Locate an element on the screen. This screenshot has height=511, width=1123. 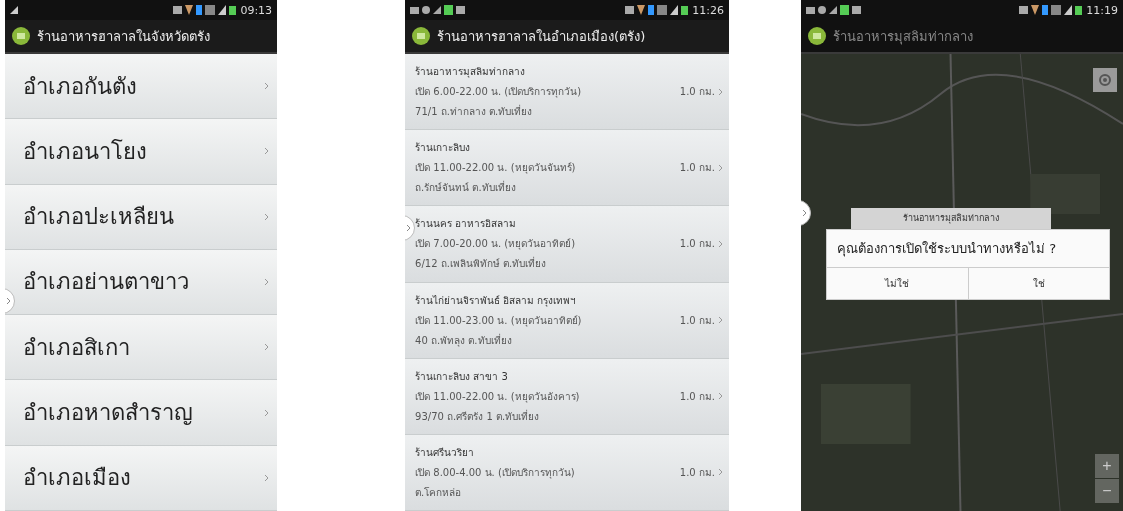
district-item: อำเภอกันตัง is located at coordinates (141, 87).